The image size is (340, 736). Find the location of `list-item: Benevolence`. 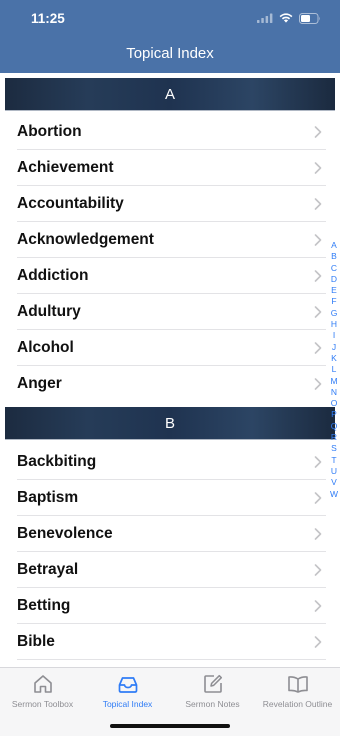

list-item: Benevolence is located at coordinates (170, 534).